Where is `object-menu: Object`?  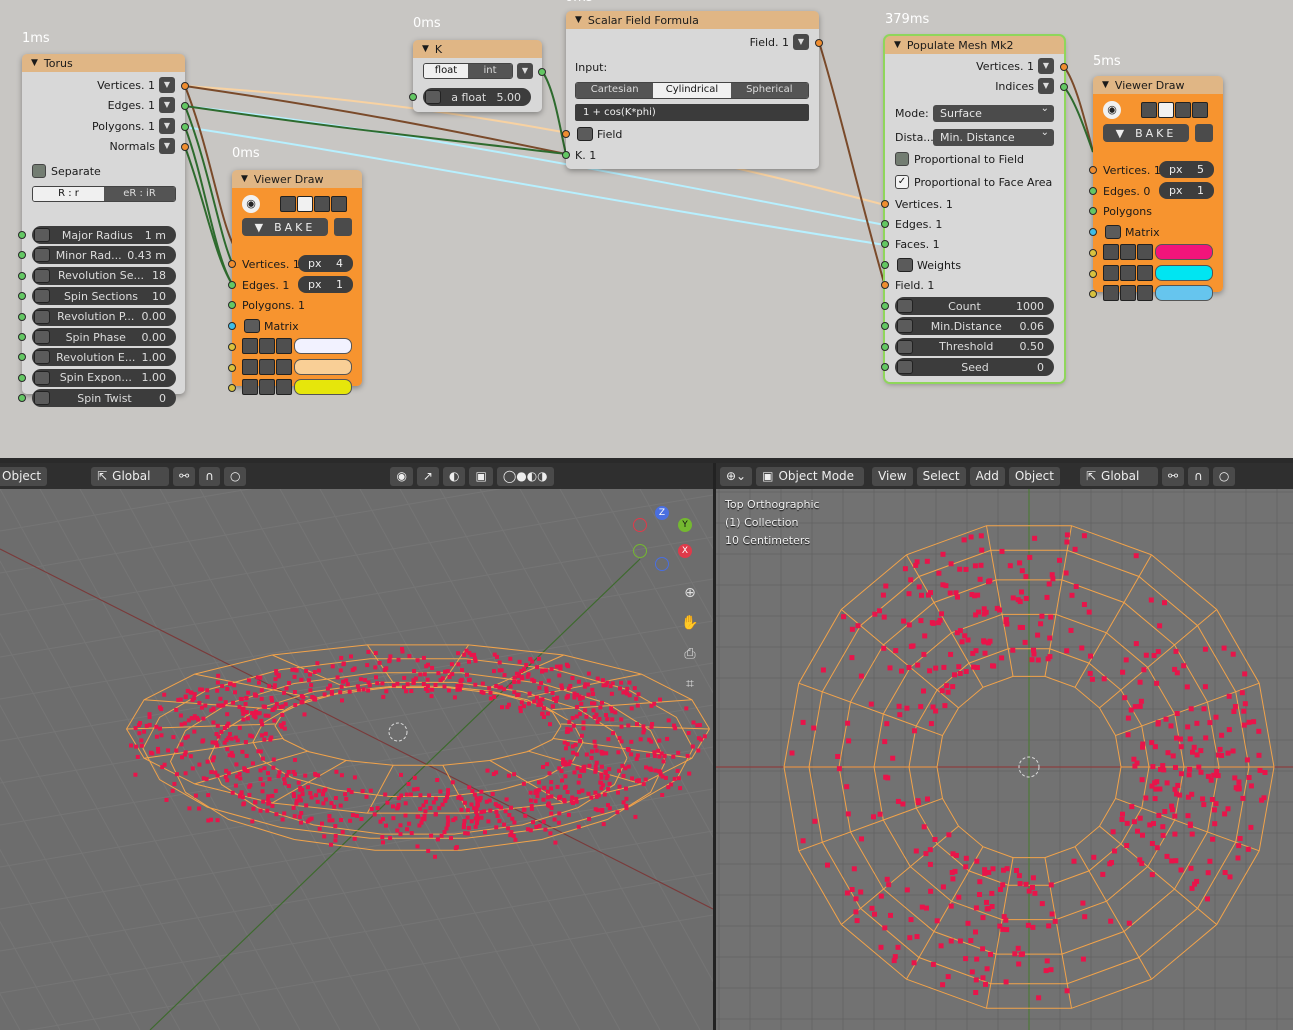
object-menu: Object is located at coordinates (1034, 476).